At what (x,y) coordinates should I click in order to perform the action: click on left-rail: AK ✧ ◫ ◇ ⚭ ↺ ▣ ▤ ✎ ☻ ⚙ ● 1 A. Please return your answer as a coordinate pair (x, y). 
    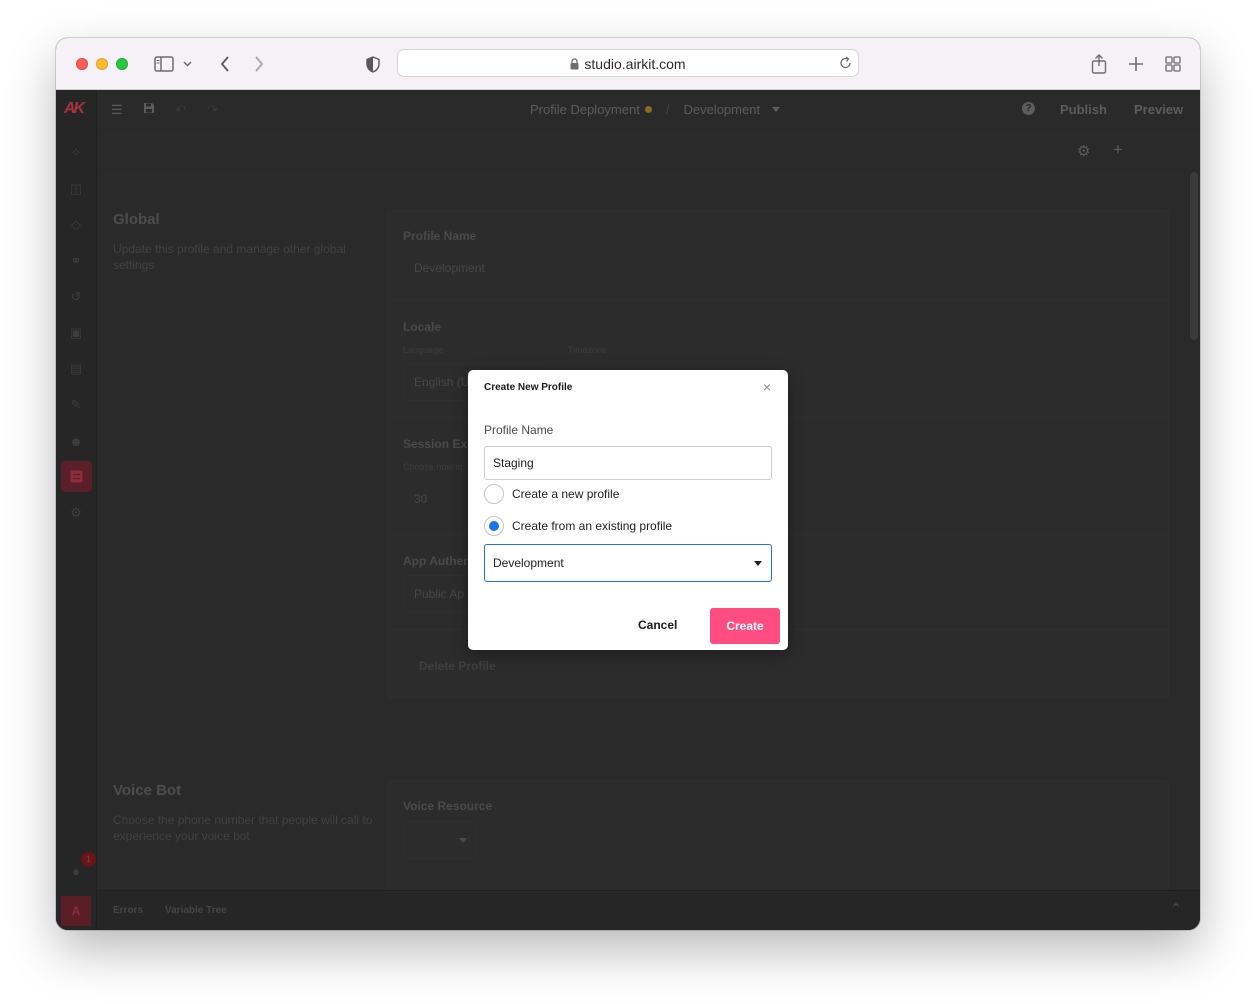
    Looking at the image, I should click on (76, 510).